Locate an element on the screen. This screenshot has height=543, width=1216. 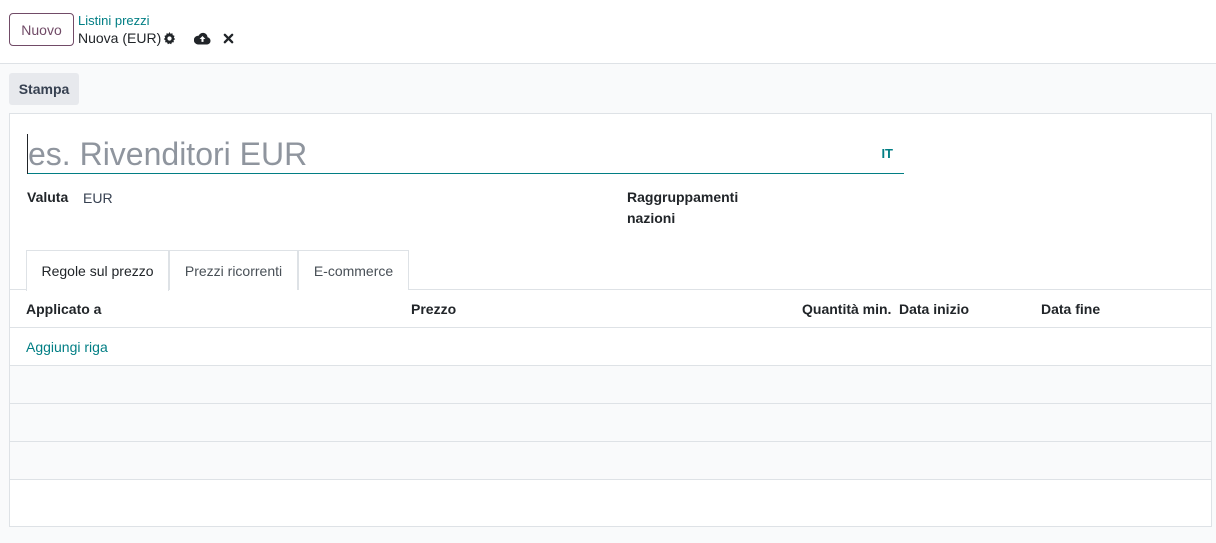
country-groups-label-line1: Raggruppamenti is located at coordinates (683, 197).